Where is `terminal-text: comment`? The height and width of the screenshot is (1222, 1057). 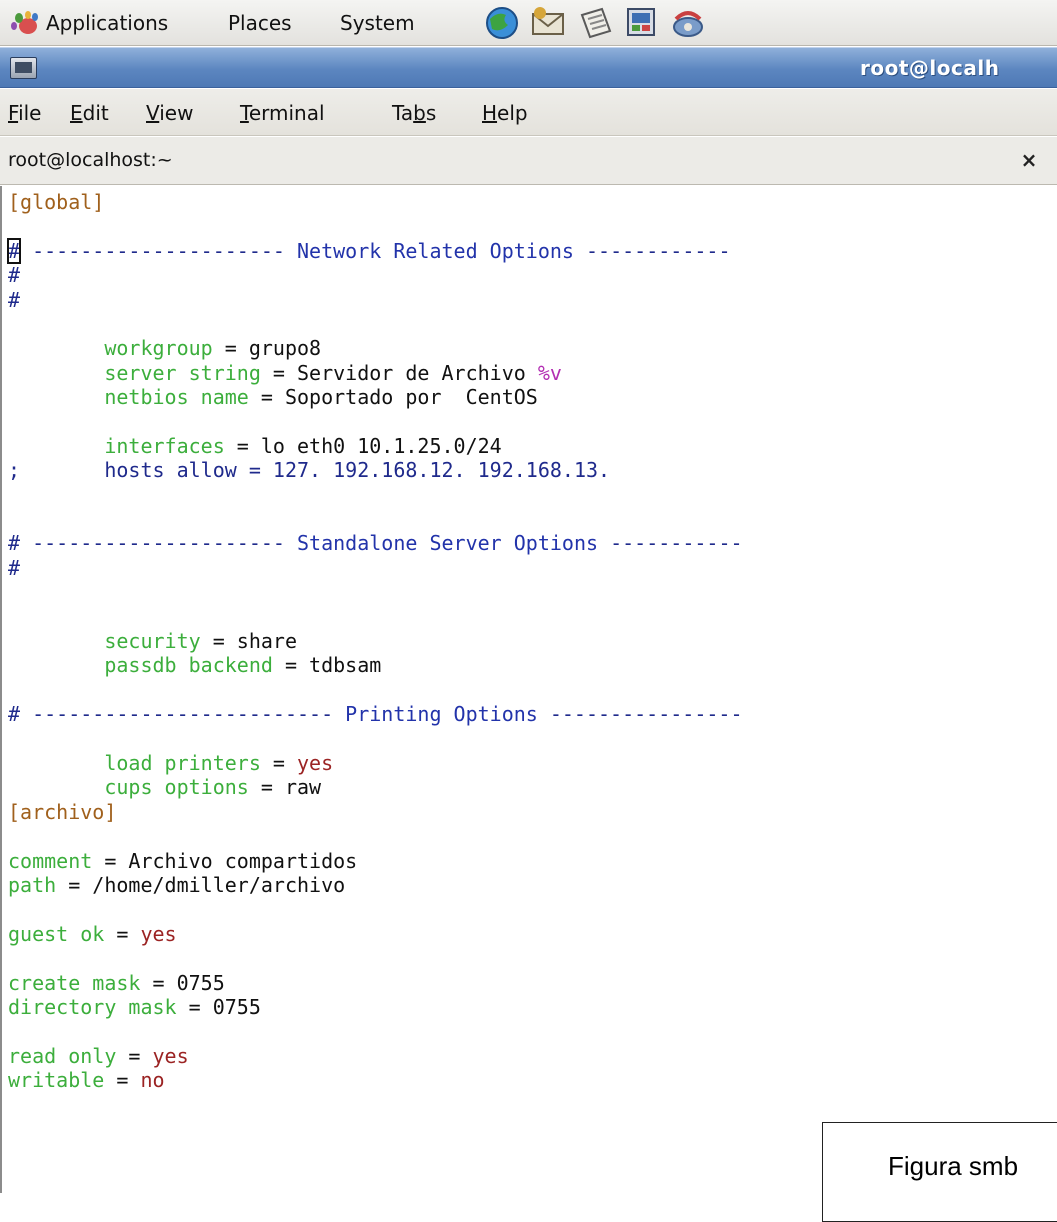 terminal-text: comment is located at coordinates (50, 860).